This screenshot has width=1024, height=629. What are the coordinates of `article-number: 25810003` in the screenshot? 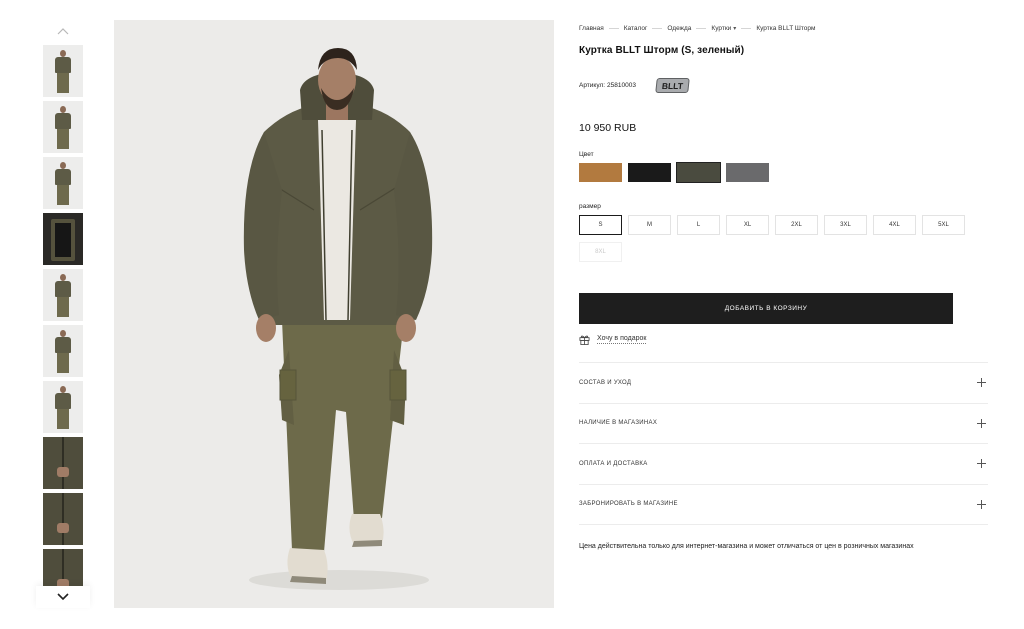 It's located at (621, 85).